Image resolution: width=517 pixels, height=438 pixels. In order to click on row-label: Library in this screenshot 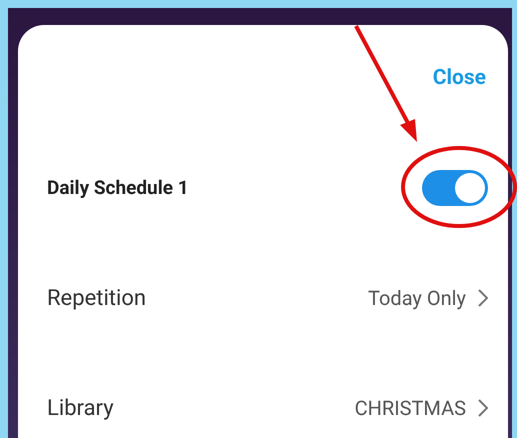, I will do `click(80, 408)`.